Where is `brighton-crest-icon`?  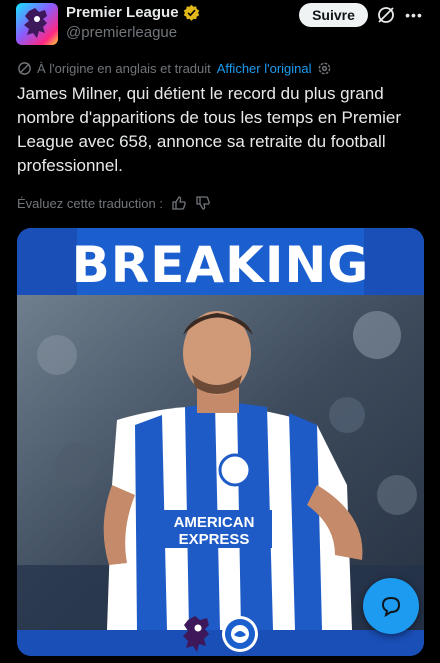 brighton-crest-icon is located at coordinates (240, 634).